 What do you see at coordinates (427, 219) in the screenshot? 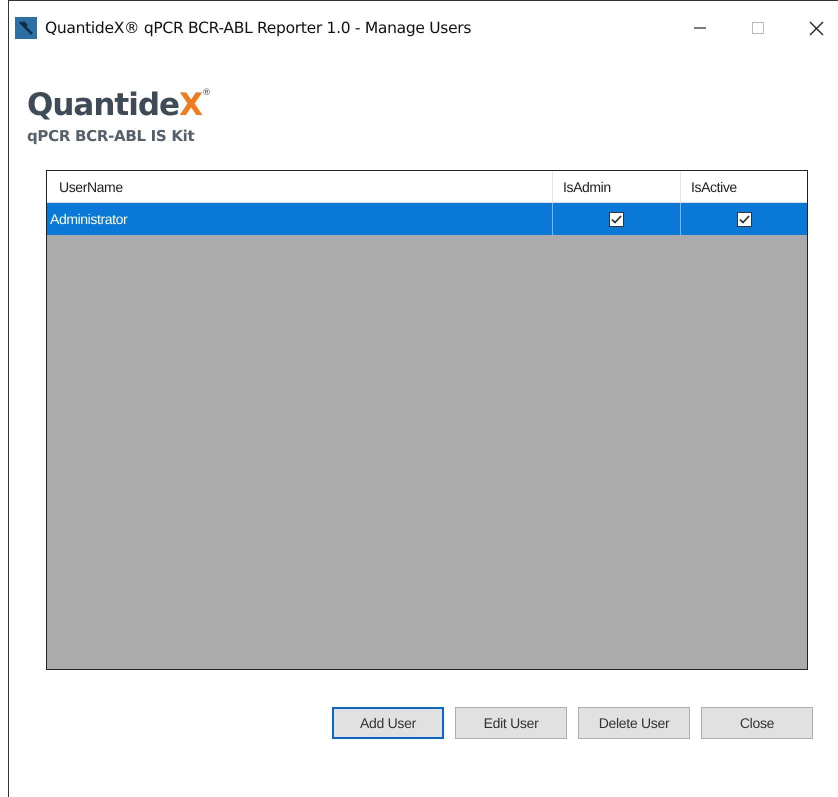
I see `table-row: Administrator` at bounding box center [427, 219].